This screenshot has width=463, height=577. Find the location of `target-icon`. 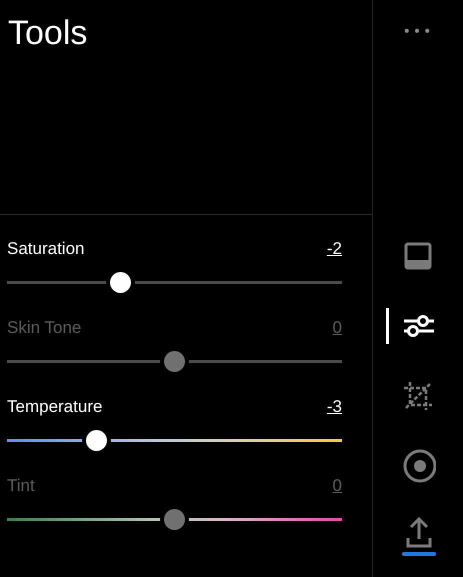

target-icon is located at coordinates (419, 466).